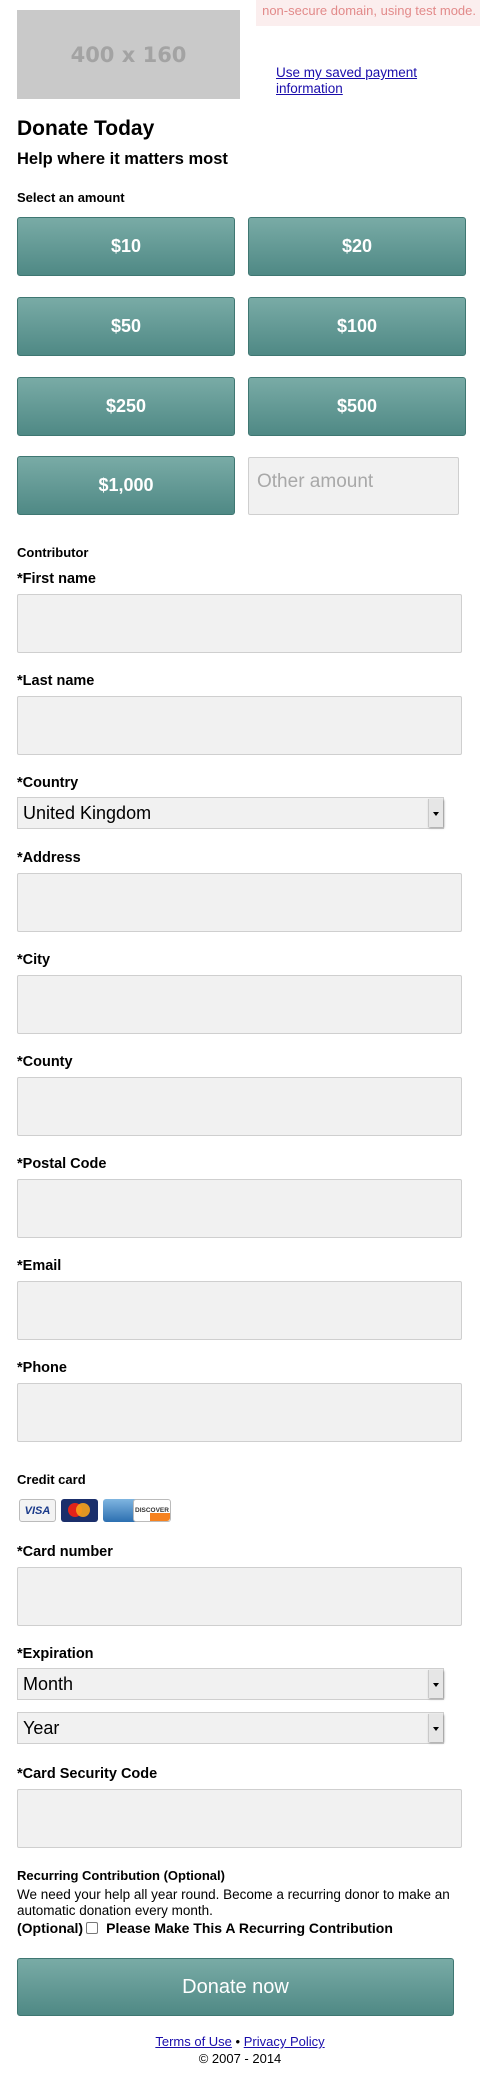  I want to click on city-label: *City, so click(34, 960).